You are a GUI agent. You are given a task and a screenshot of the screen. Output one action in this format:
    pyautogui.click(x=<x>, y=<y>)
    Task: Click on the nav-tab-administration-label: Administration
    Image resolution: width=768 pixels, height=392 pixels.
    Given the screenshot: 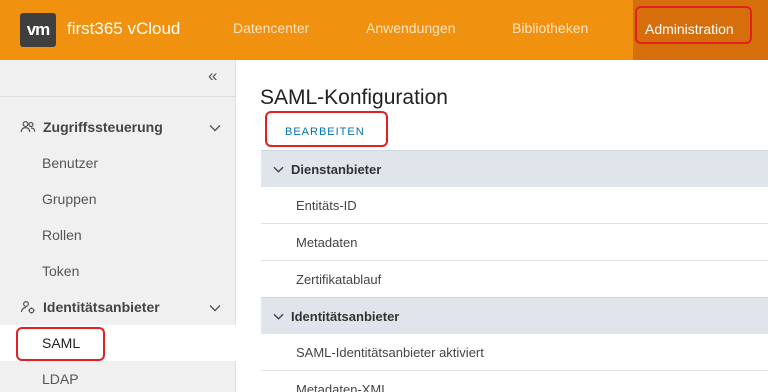 What is the action you would take?
    pyautogui.click(x=689, y=29)
    